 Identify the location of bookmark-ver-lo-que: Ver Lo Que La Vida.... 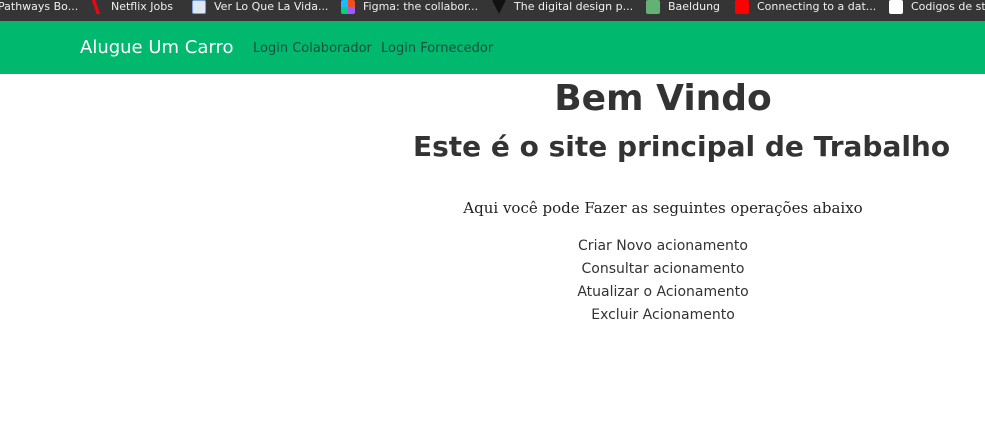
(260, 7).